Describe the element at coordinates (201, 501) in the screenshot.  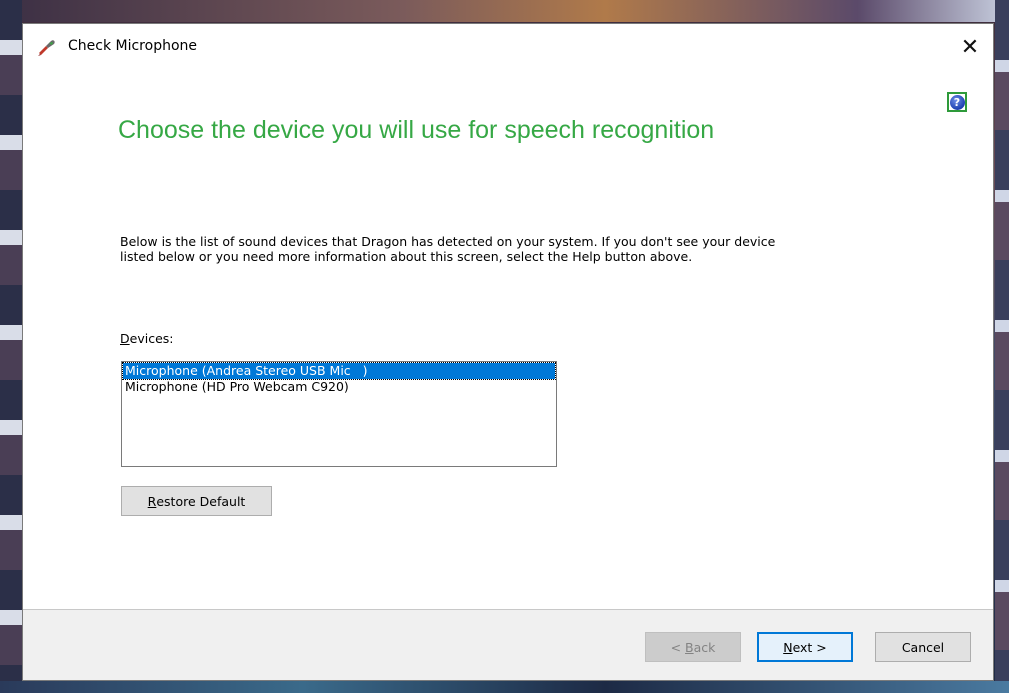
I see `restore-default-label: estore Default` at that location.